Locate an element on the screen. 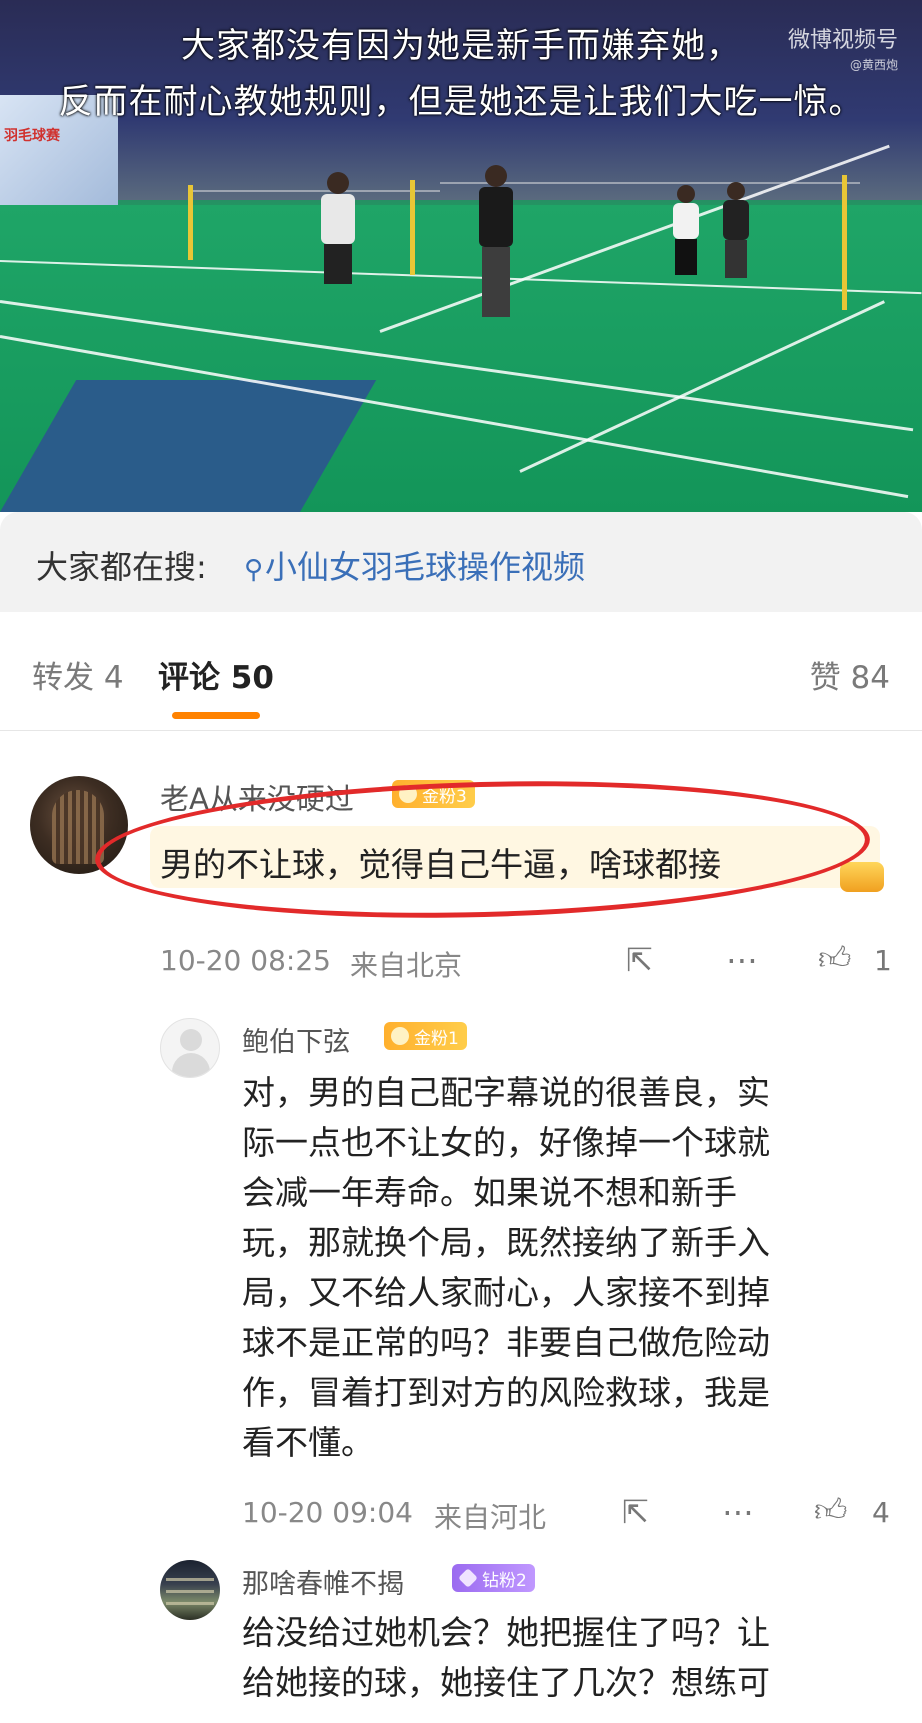  reply-username: 鲍伯下弦 is located at coordinates (296, 1039).